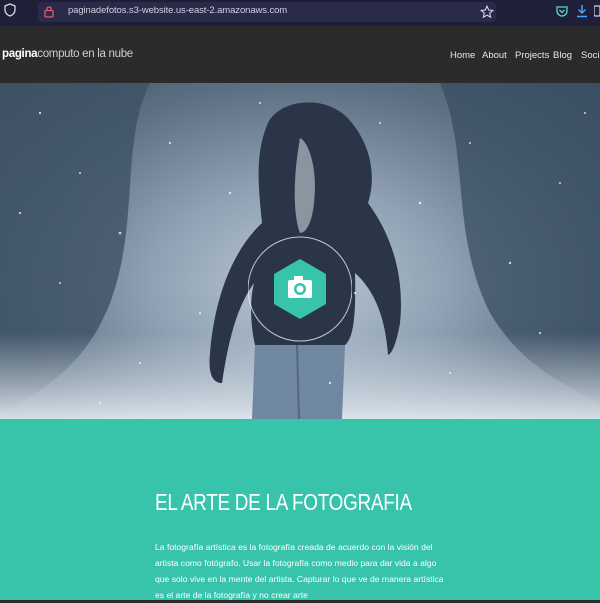  I want to click on nav-blog: Blog, so click(562, 55).